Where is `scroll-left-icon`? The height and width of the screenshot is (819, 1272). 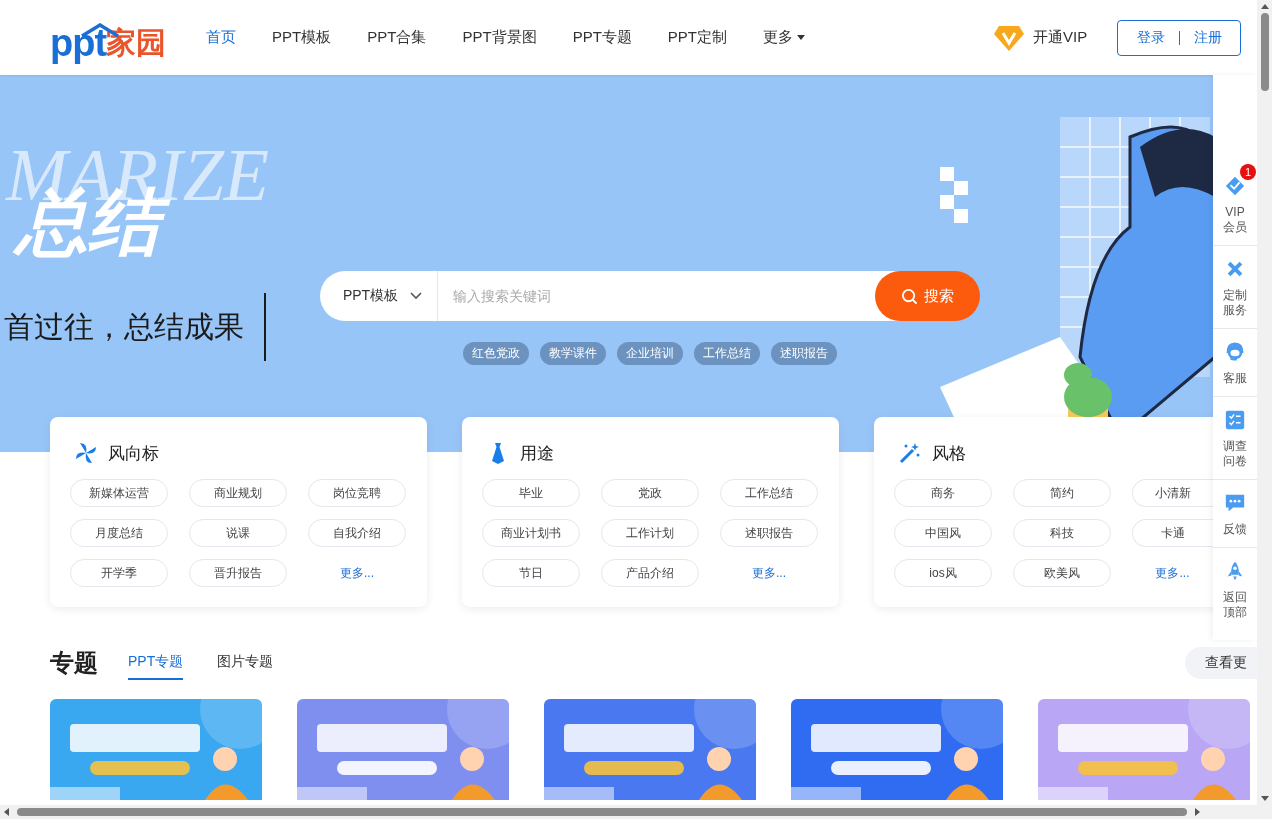 scroll-left-icon is located at coordinates (6, 812).